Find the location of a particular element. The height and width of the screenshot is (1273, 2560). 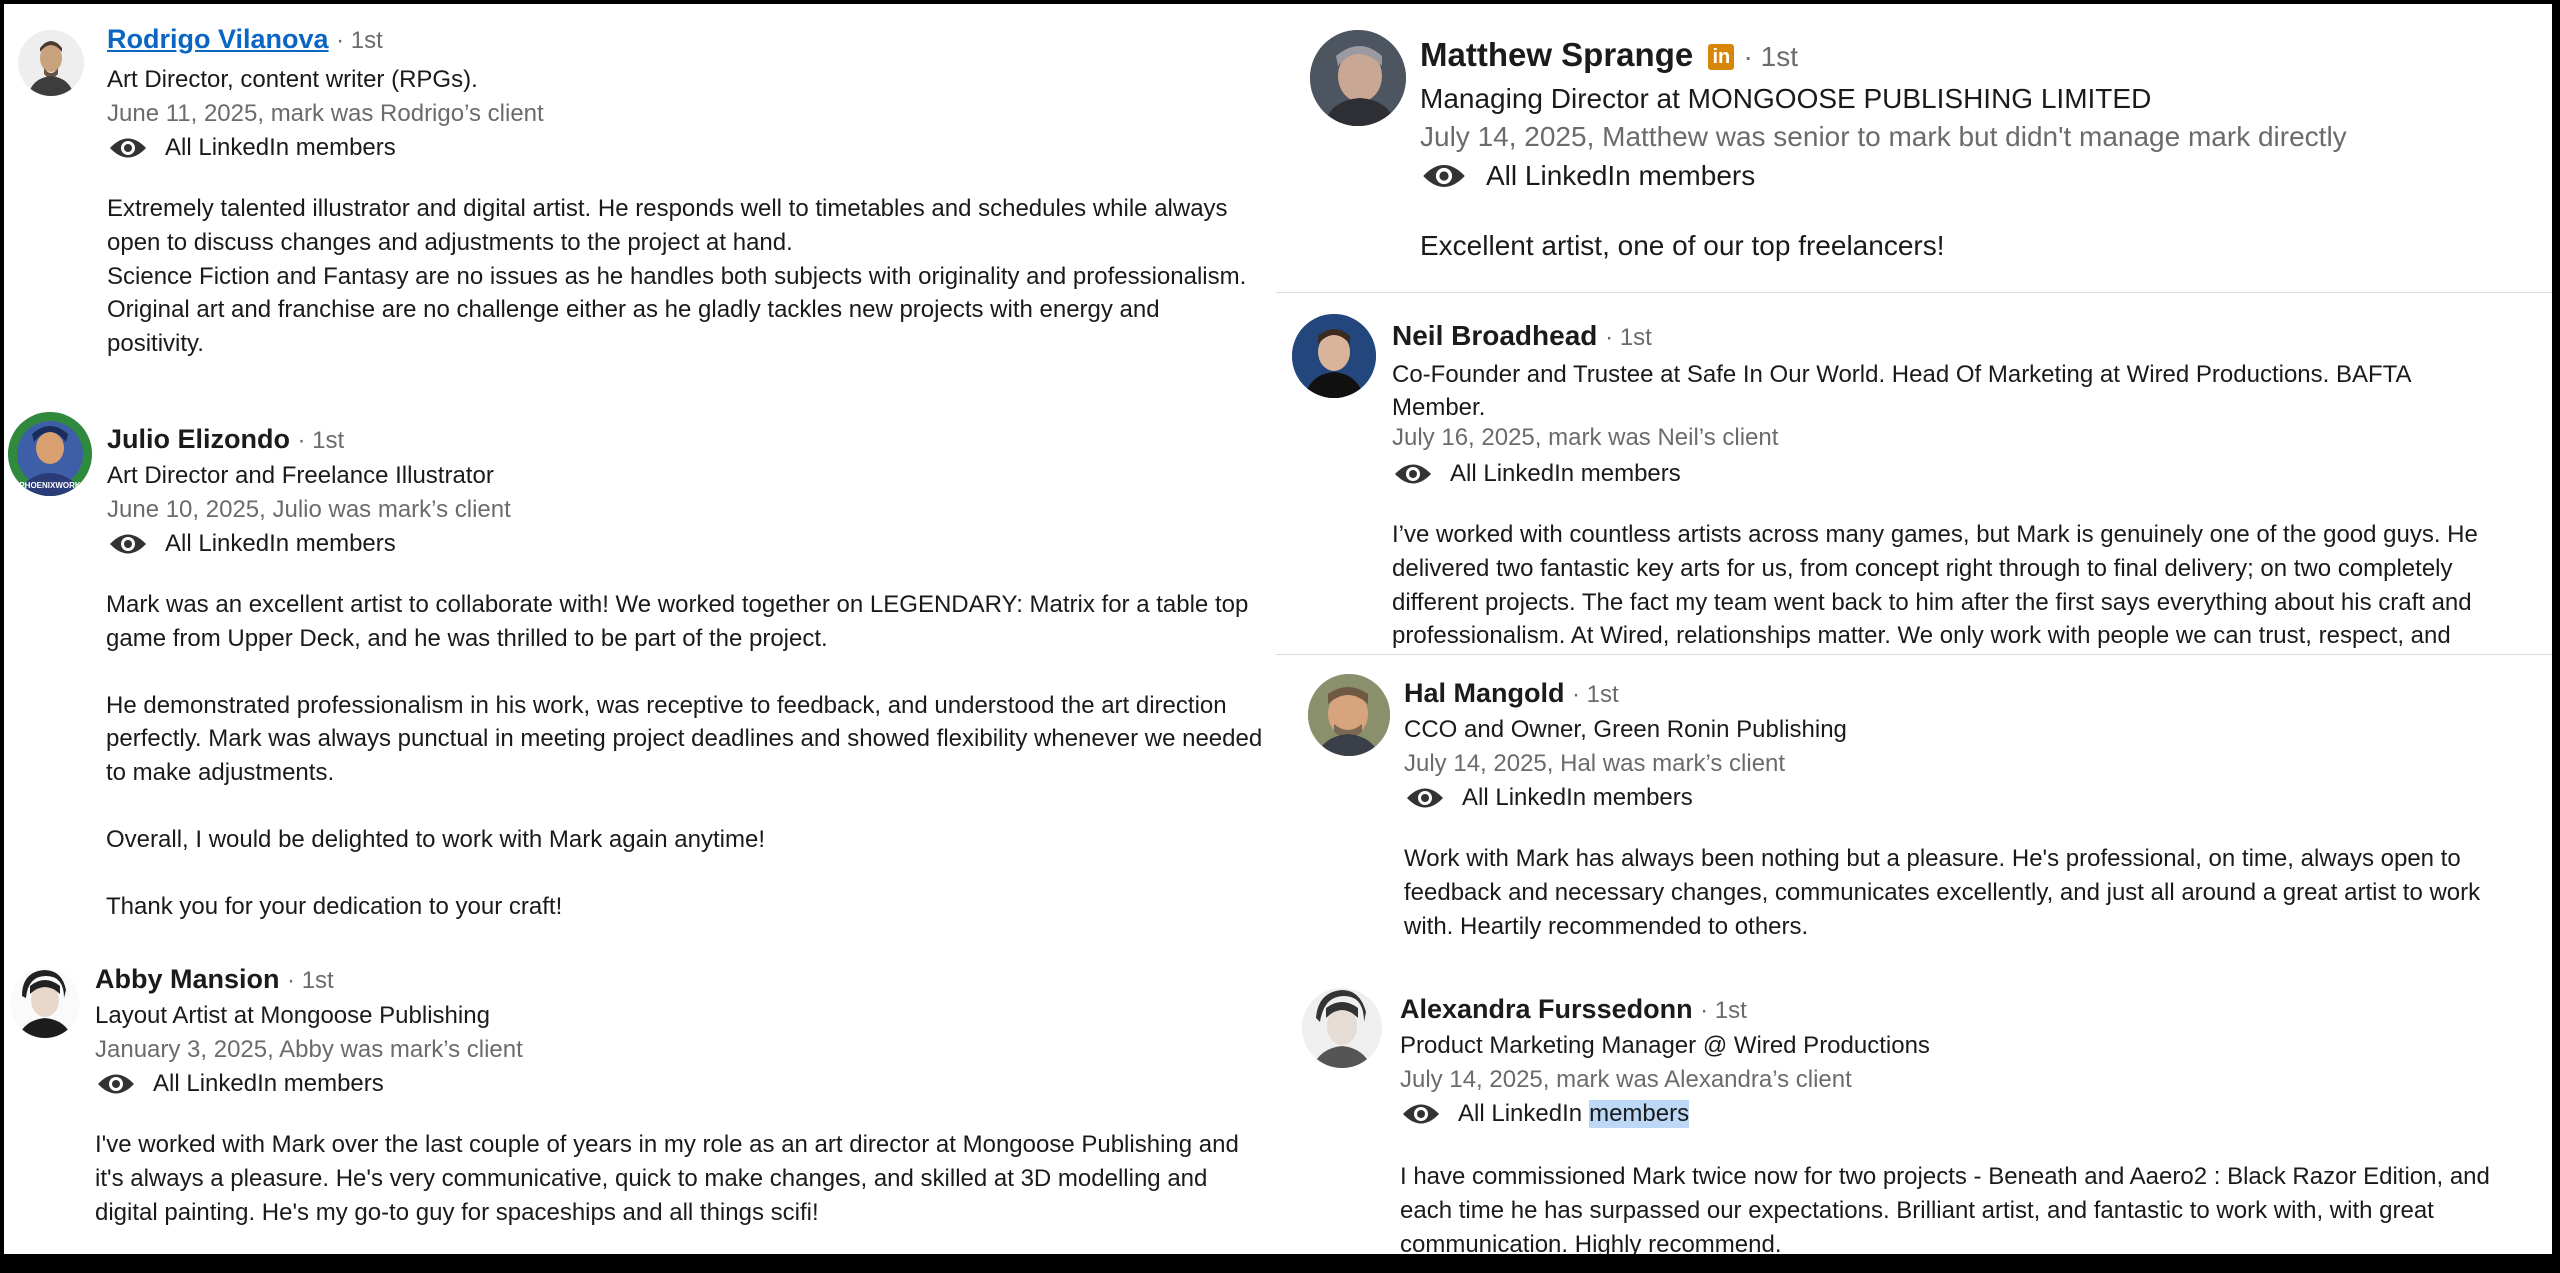

relationship-date: June 11, 2025, mark was Rodrigo’s client is located at coordinates (325, 113).